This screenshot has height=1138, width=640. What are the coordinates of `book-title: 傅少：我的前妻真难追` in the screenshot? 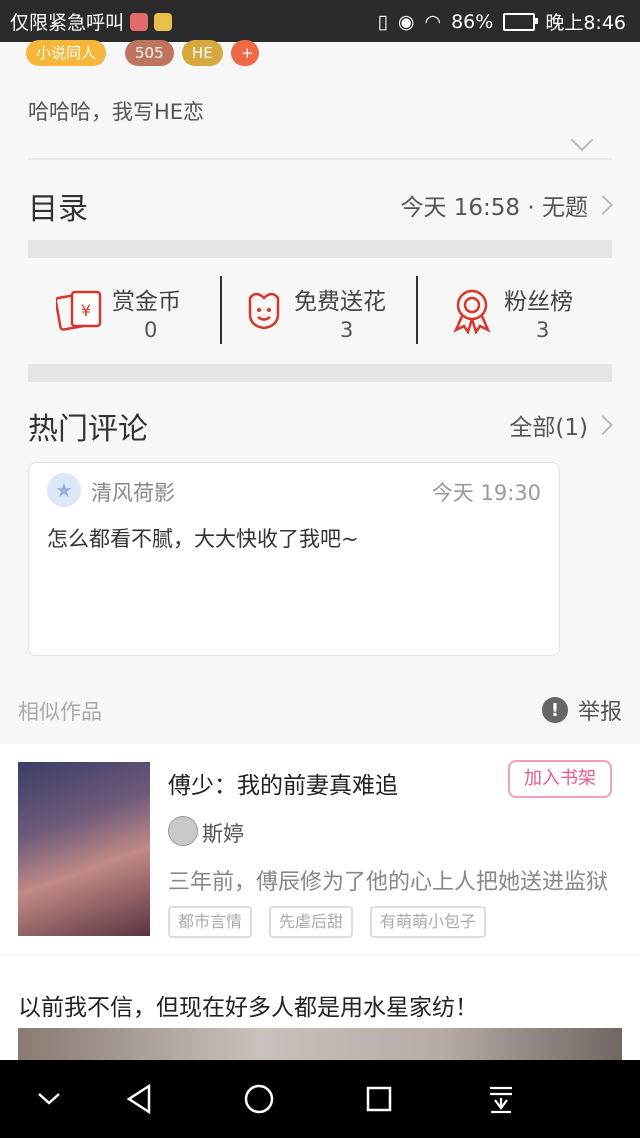 It's located at (283, 783).